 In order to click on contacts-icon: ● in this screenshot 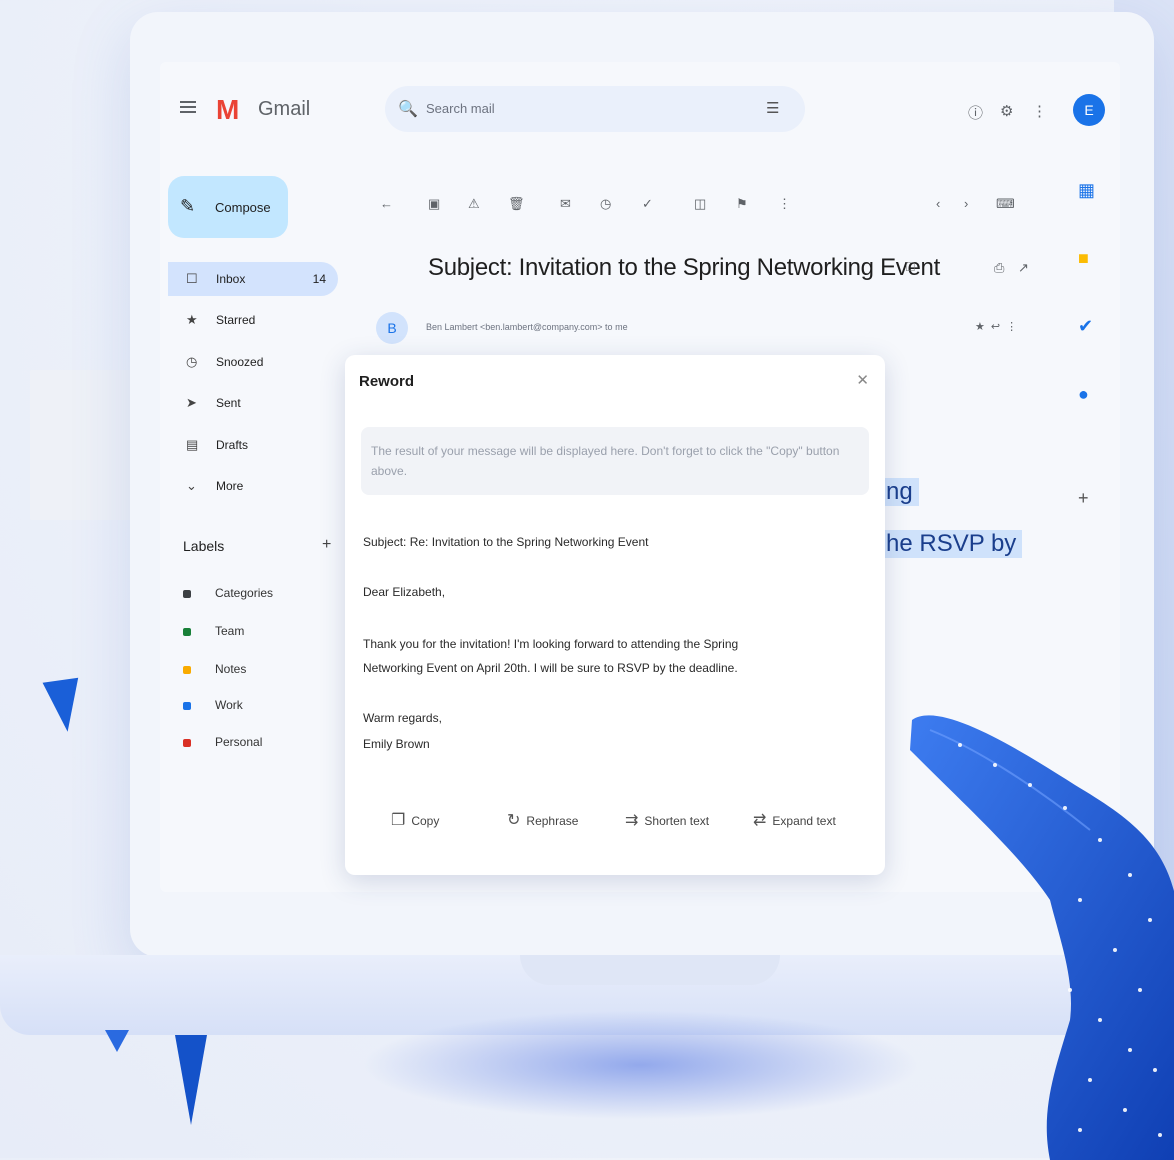, I will do `click(1083, 394)`.